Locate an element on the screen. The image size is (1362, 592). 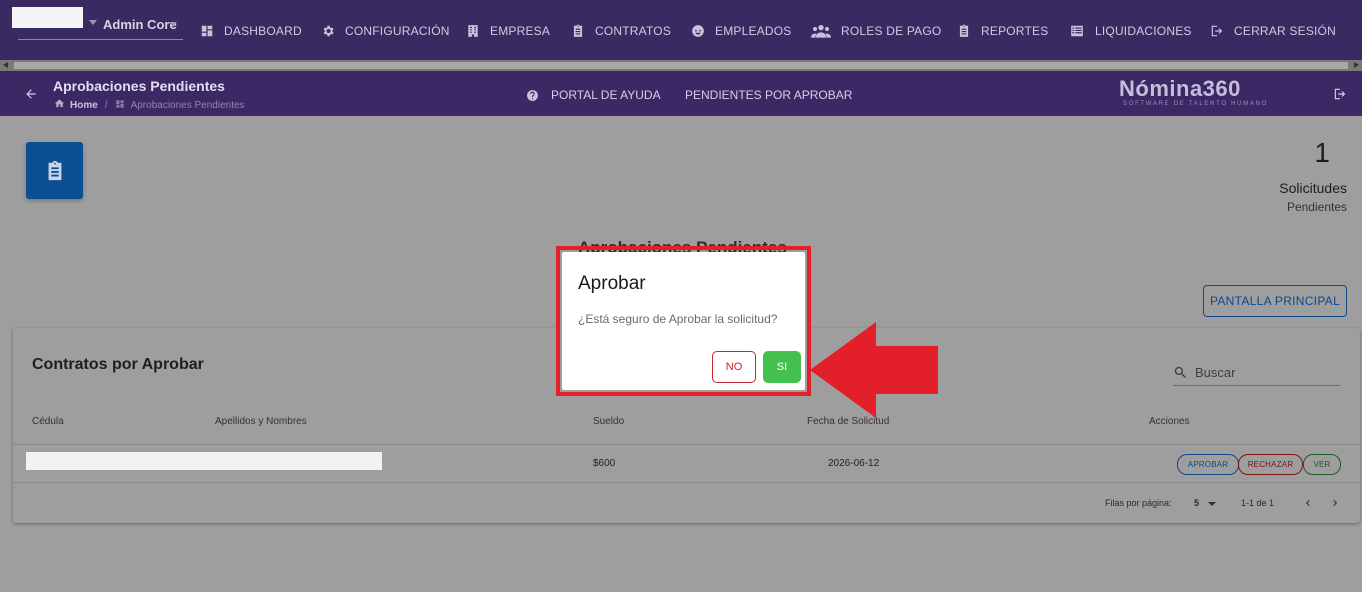
search-input: Buscar is located at coordinates (1256, 373).